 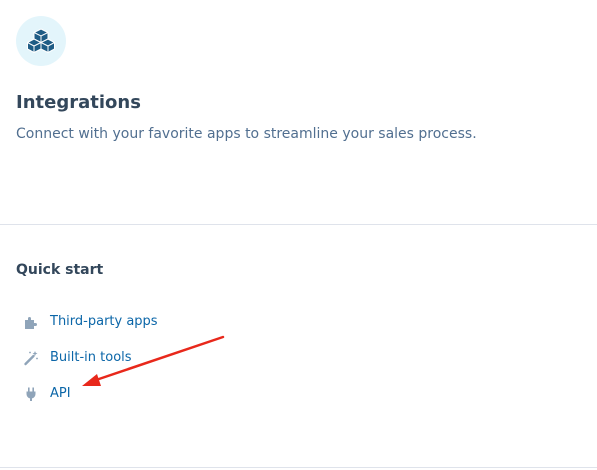 I want to click on plug-icon, so click(x=31, y=394).